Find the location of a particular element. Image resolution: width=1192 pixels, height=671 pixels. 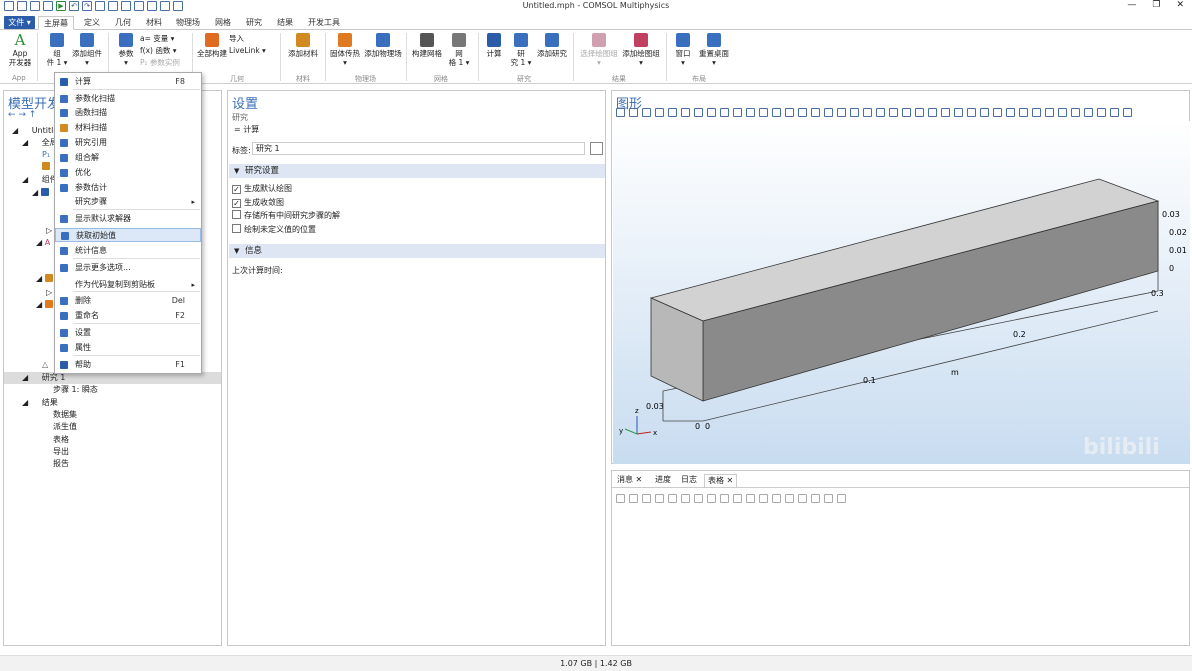

livelink-button: LiveLink ▾ is located at coordinates (253, 51).